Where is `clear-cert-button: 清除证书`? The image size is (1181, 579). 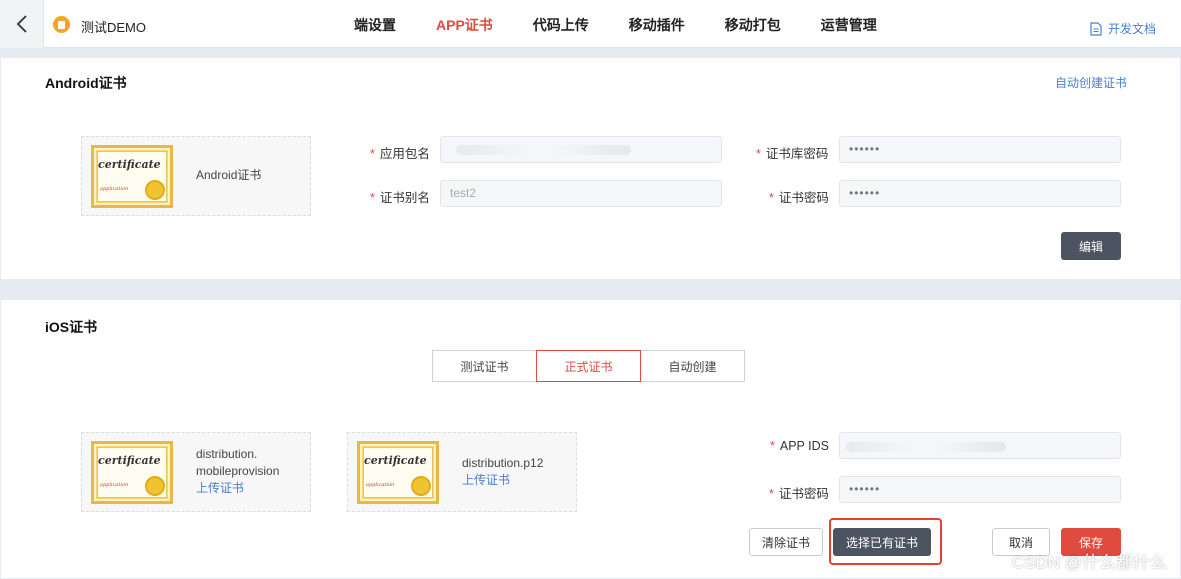
clear-cert-button: 清除证书 is located at coordinates (786, 542).